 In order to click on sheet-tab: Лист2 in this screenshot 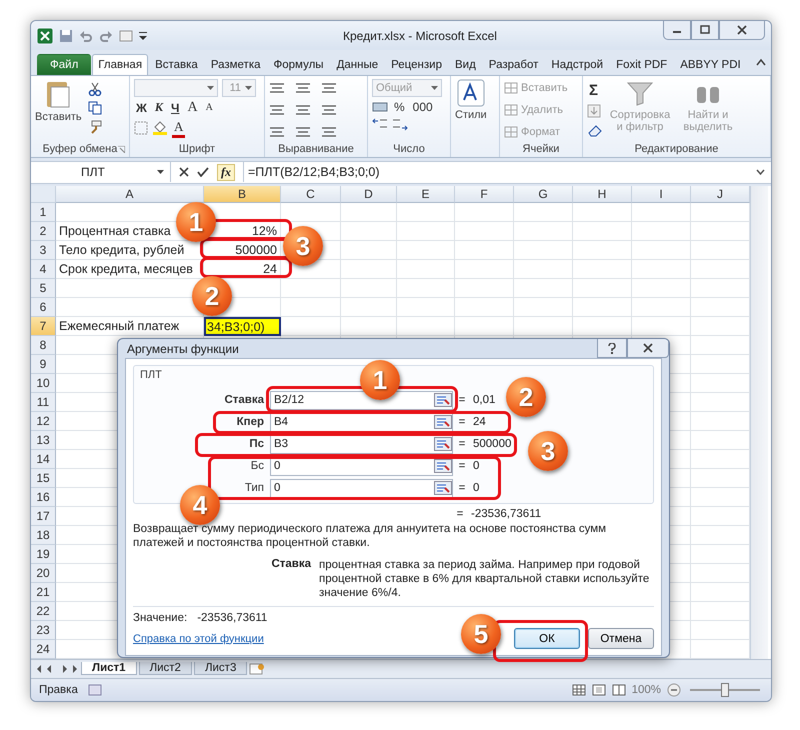, I will do `click(165, 669)`.